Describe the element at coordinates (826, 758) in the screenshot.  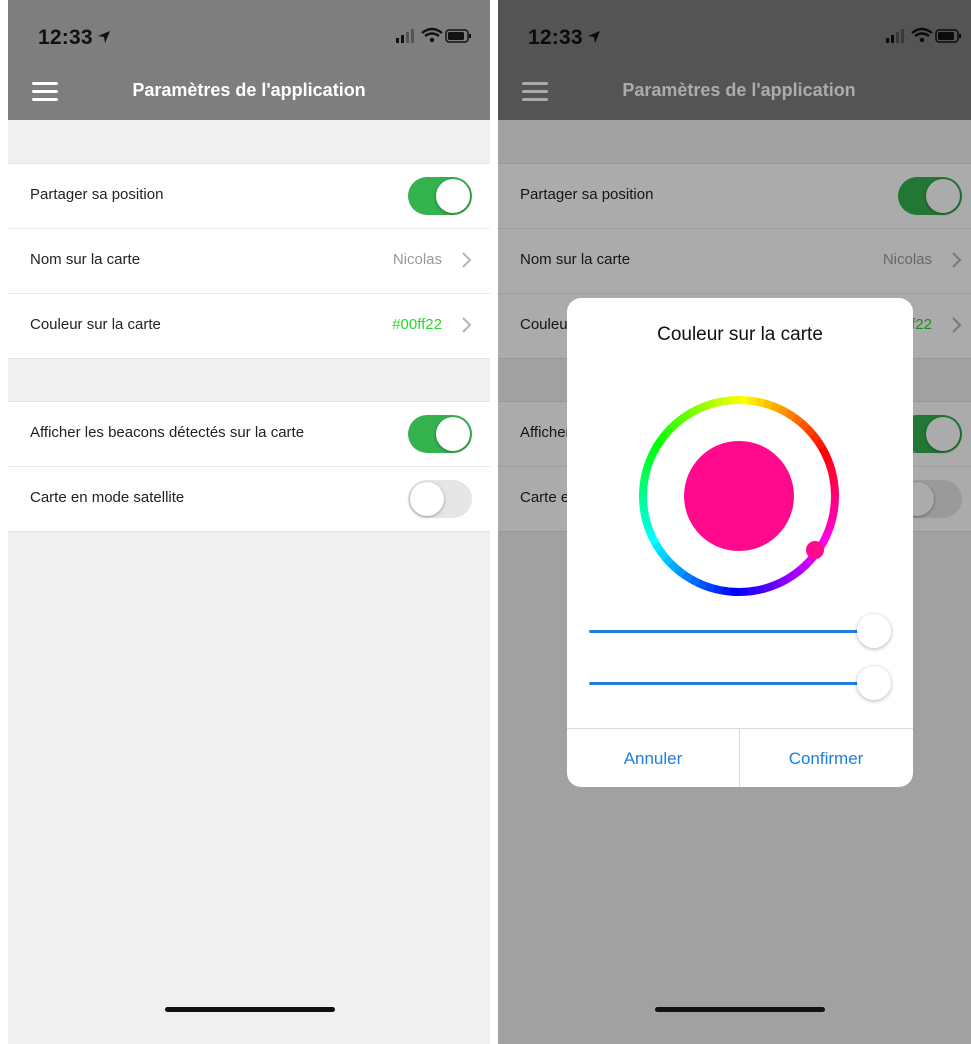
I see `confirm-button: Confirmer` at that location.